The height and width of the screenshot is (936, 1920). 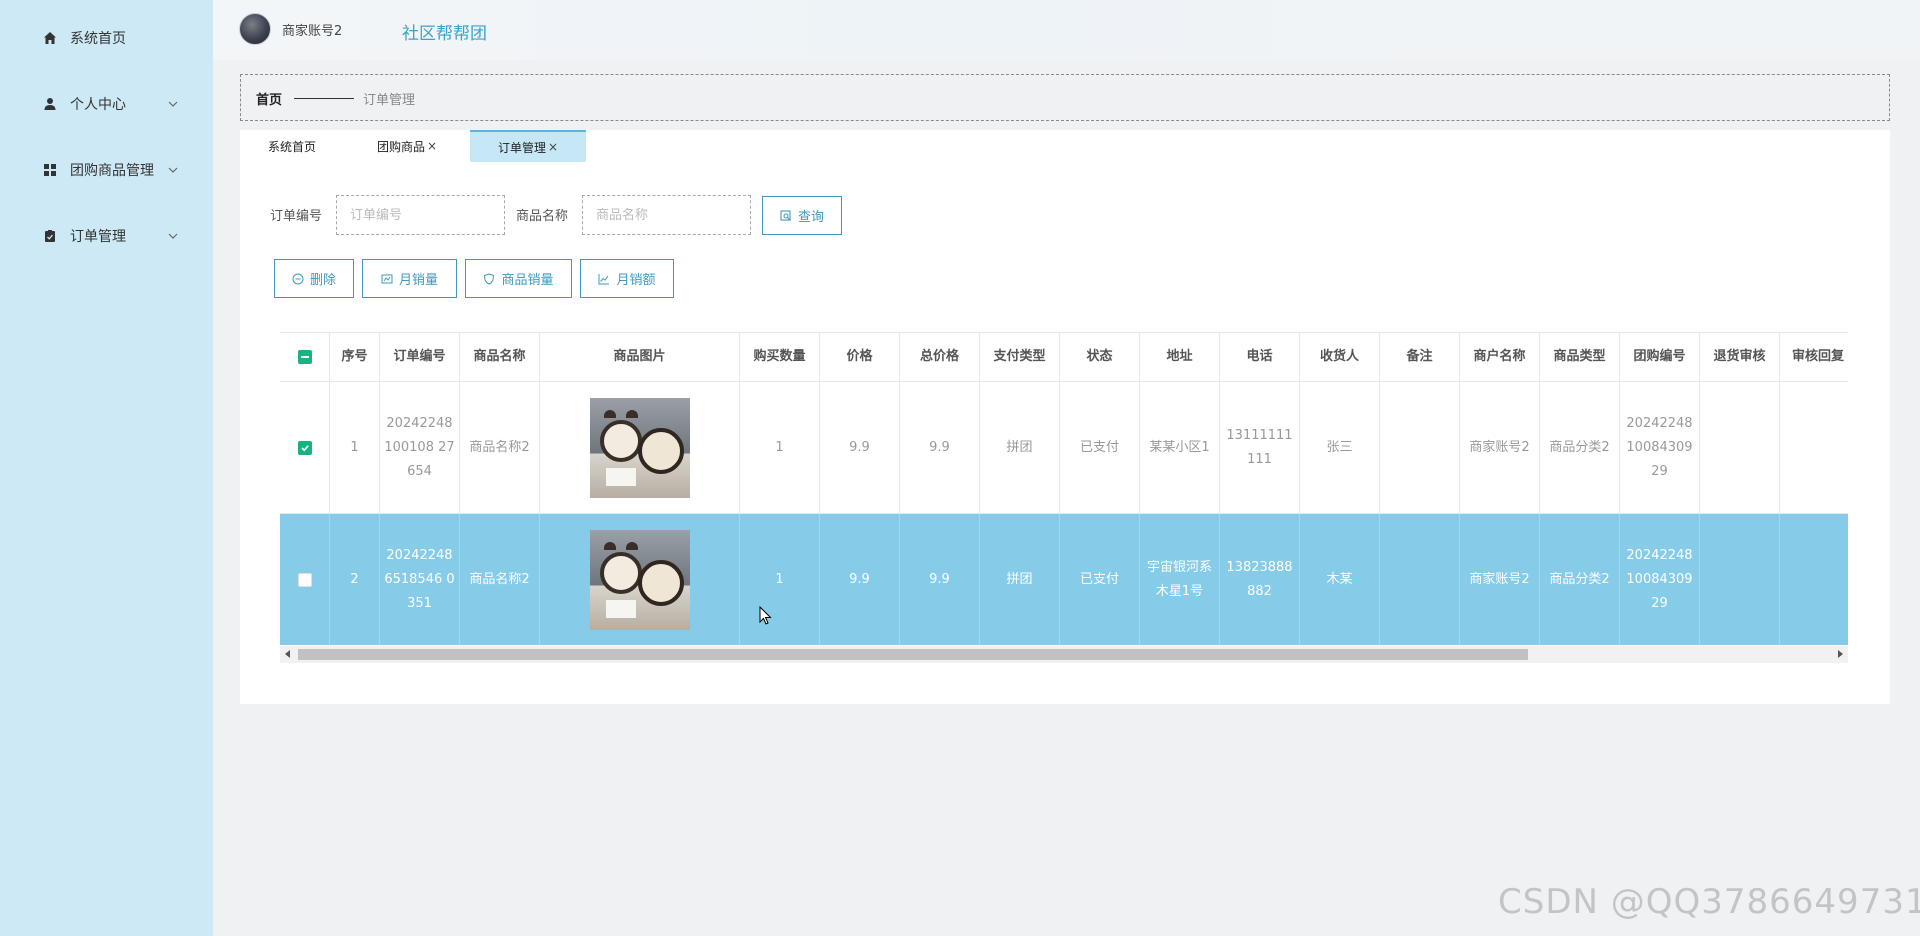 I want to click on avatar, so click(x=255, y=29).